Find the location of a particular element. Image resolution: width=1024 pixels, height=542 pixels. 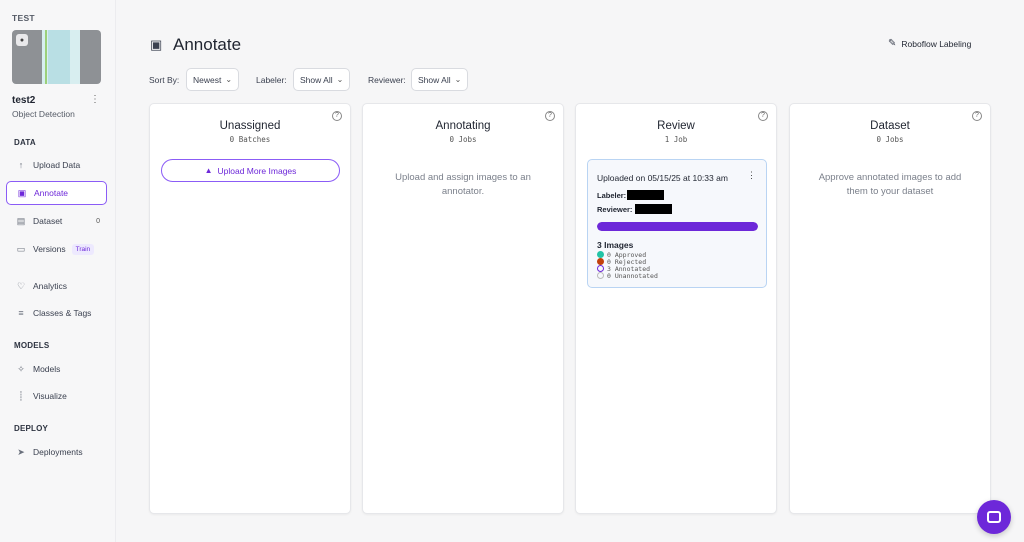

project-type: Object Detection is located at coordinates (43, 114).